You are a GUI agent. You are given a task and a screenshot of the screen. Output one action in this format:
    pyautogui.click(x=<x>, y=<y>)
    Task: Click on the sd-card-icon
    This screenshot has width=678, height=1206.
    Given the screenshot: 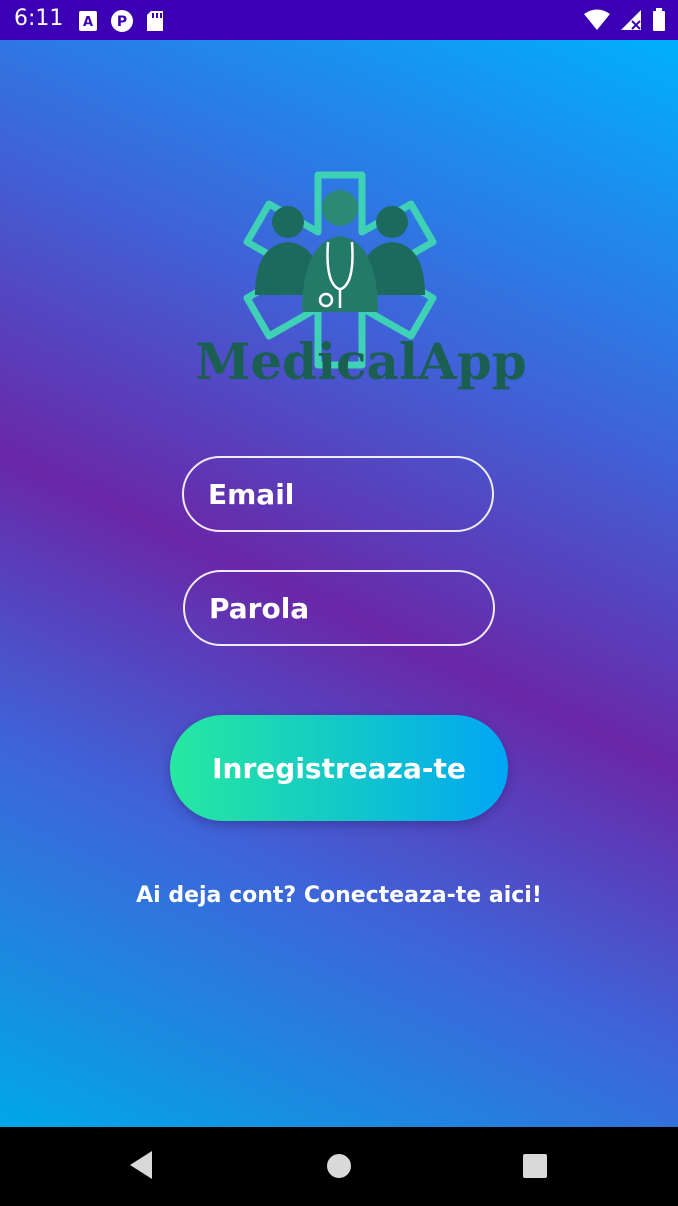 What is the action you would take?
    pyautogui.click(x=155, y=23)
    